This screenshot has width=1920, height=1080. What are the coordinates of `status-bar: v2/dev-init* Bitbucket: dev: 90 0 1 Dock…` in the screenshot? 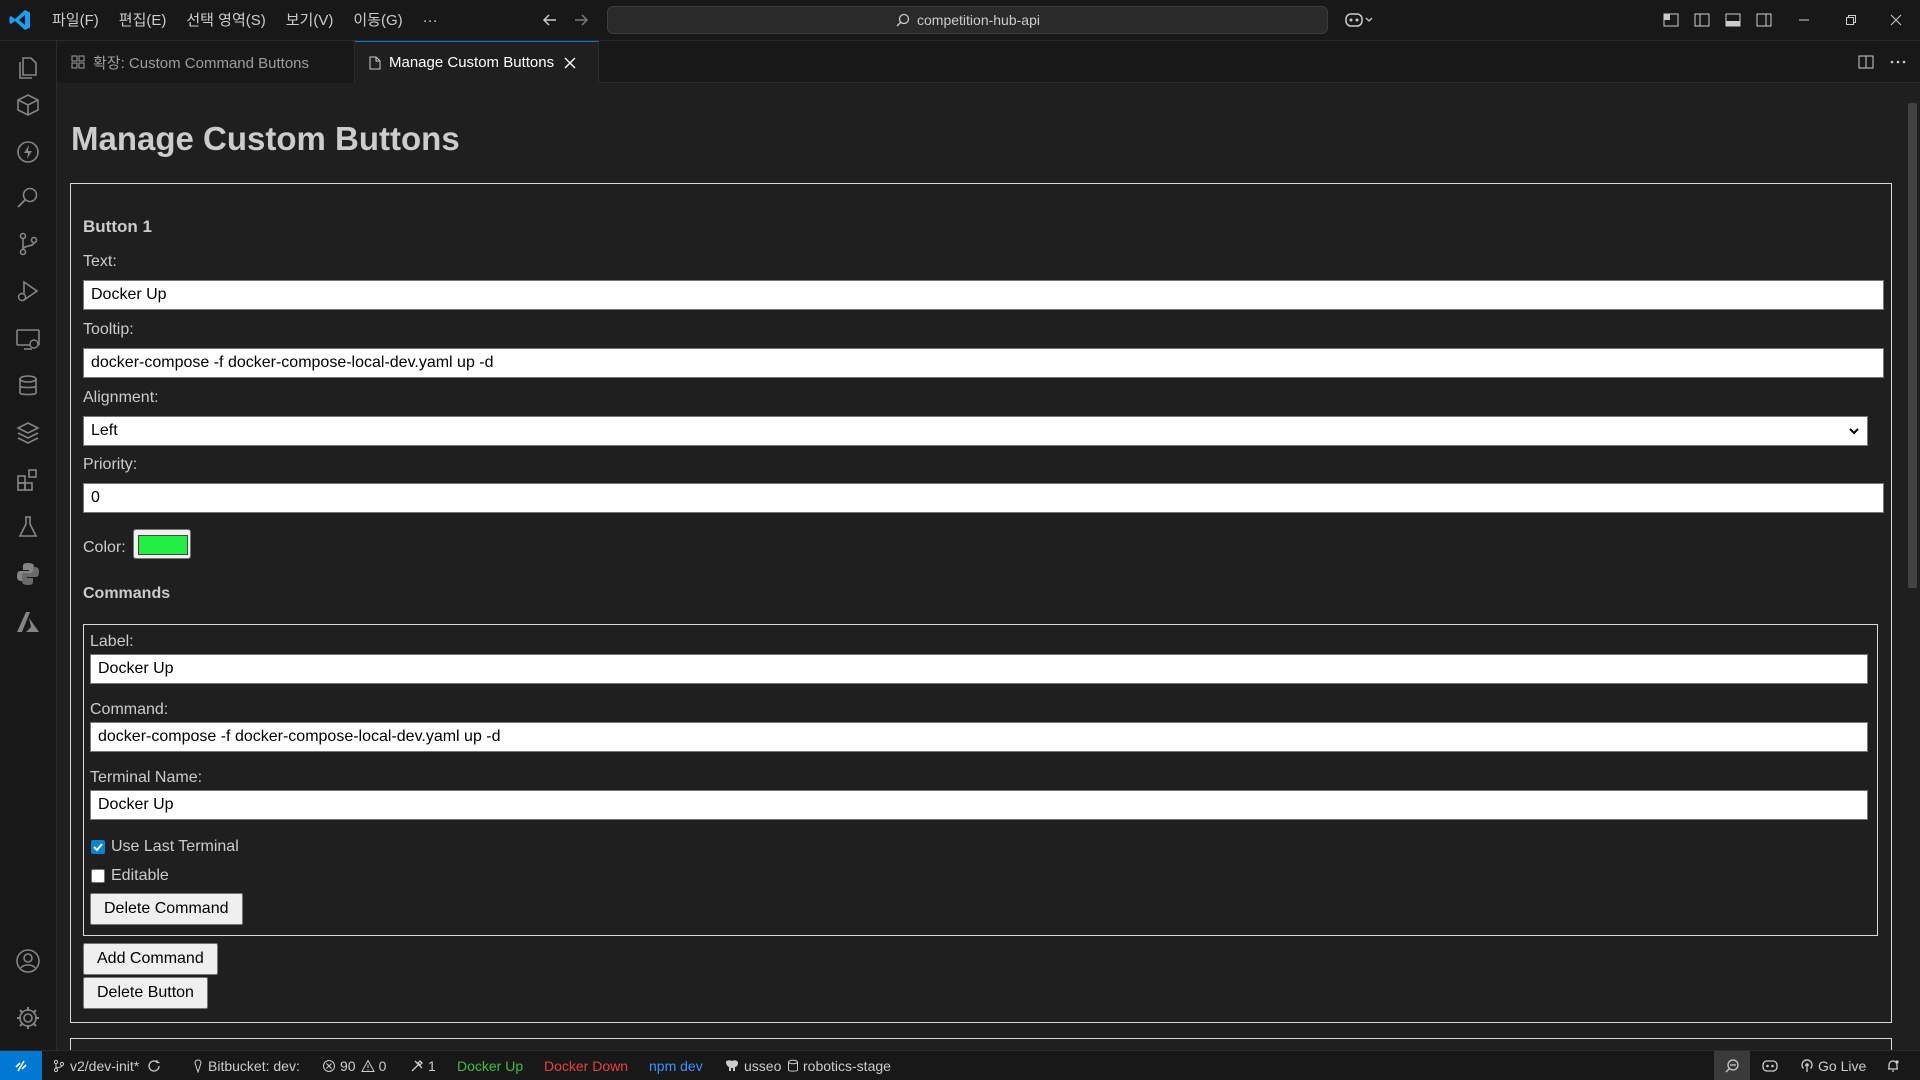 It's located at (960, 1065).